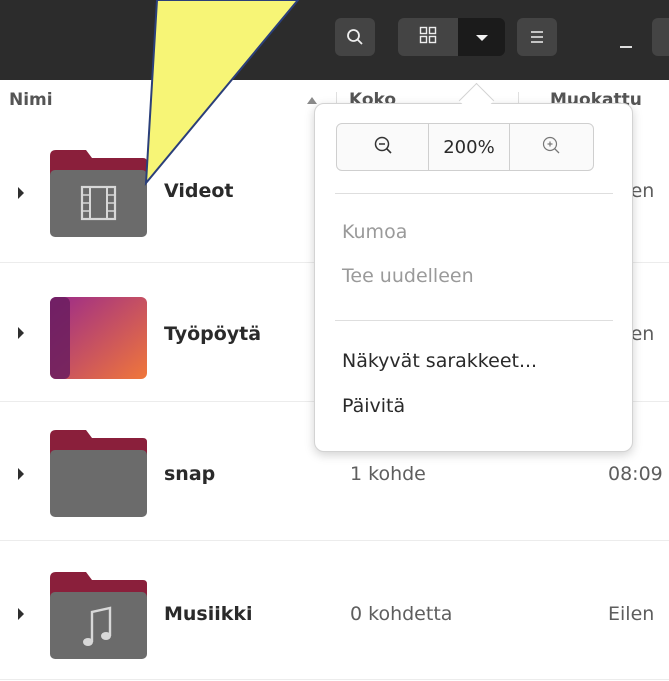 This screenshot has width=669, height=681. Describe the element at coordinates (208, 614) in the screenshot. I see `row-name: Musiikki` at that location.